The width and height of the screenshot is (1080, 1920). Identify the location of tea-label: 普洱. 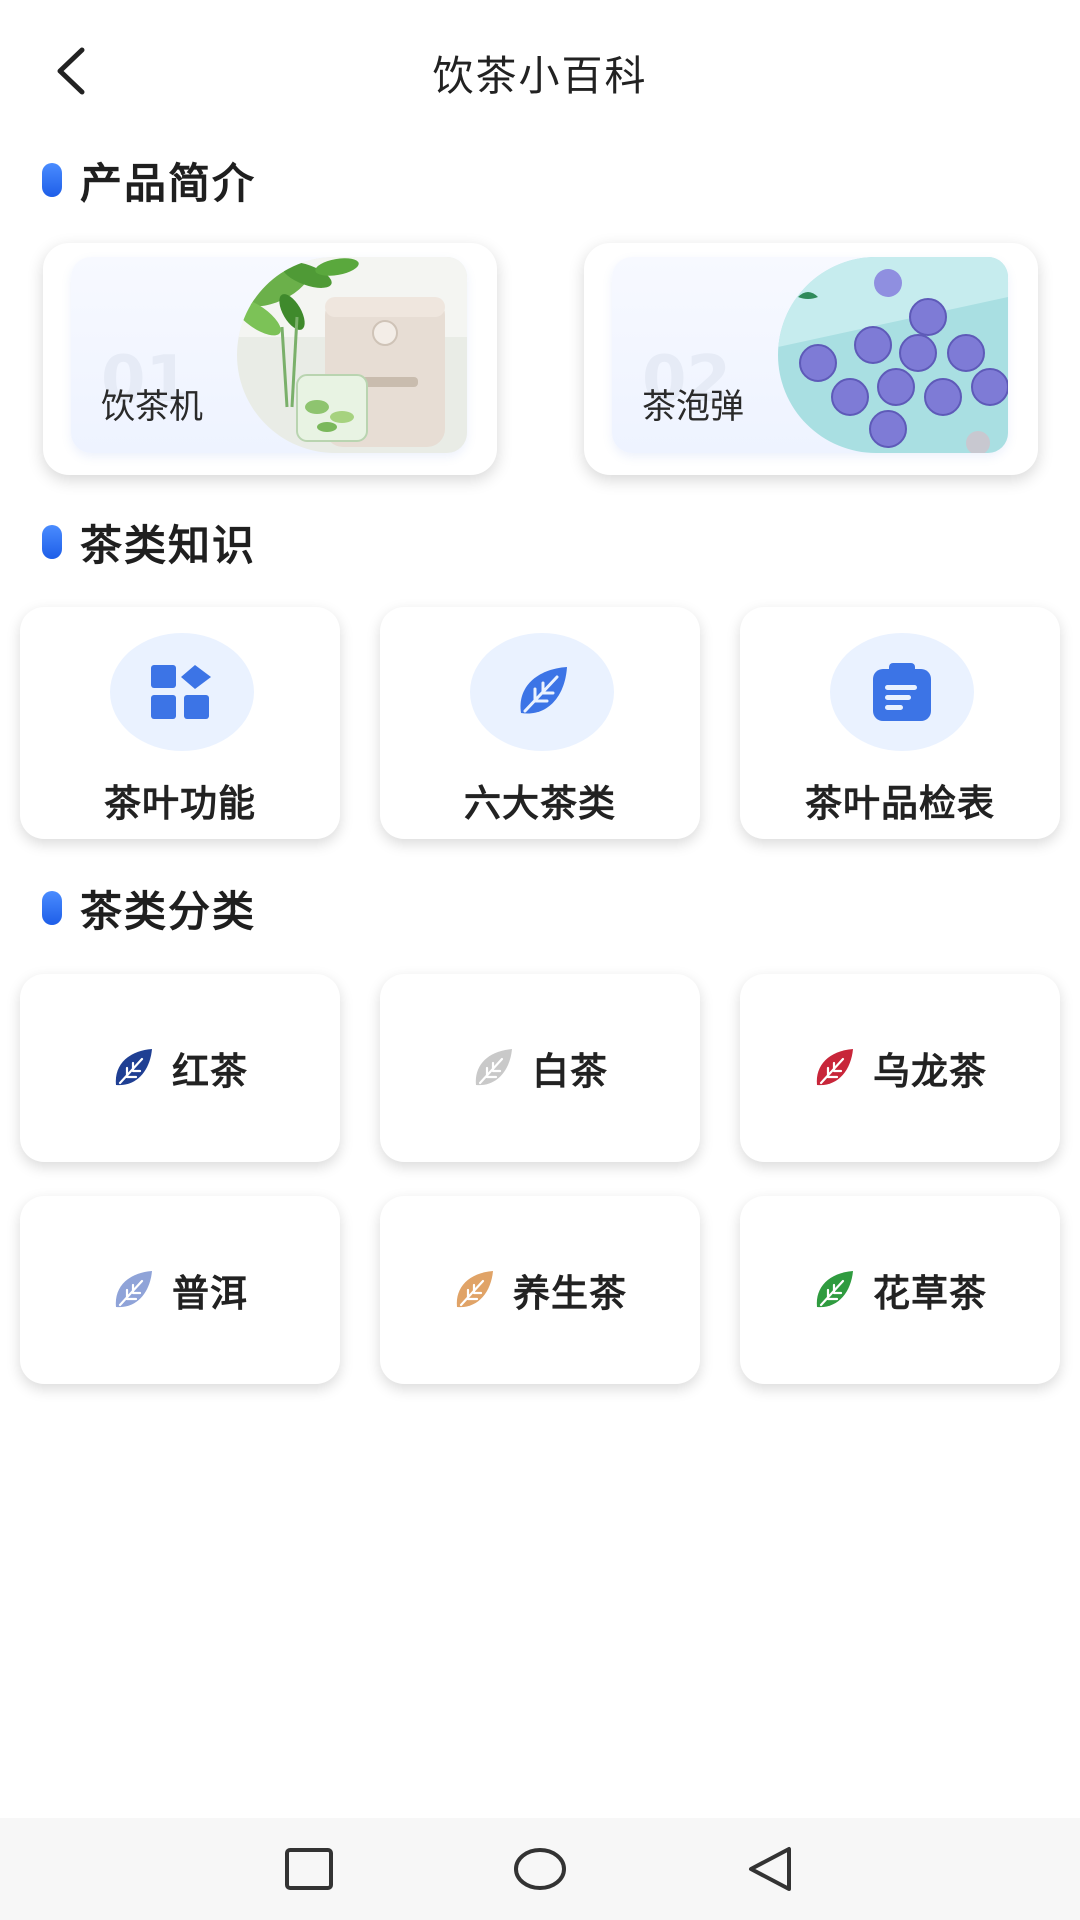
(210, 1293).